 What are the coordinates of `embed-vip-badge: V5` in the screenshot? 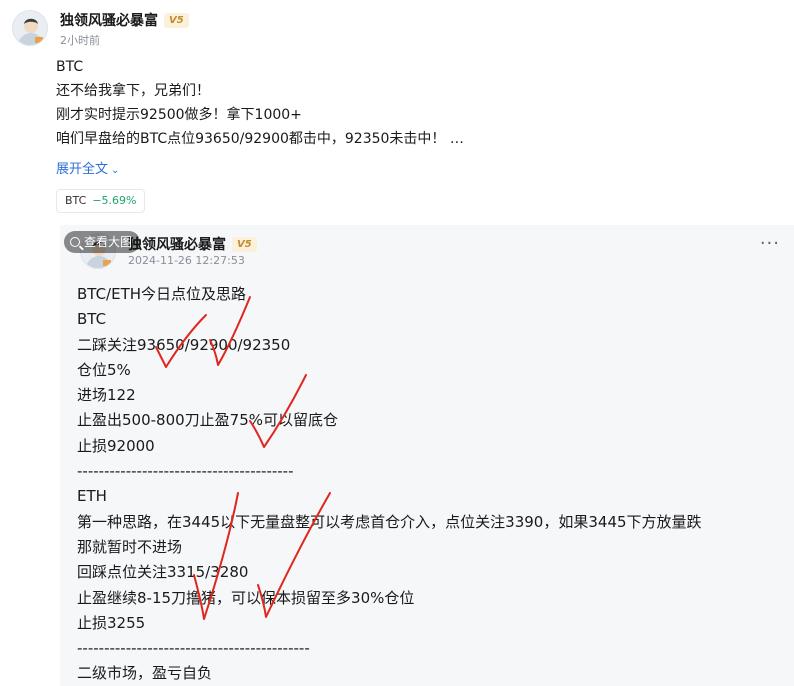 It's located at (244, 244).